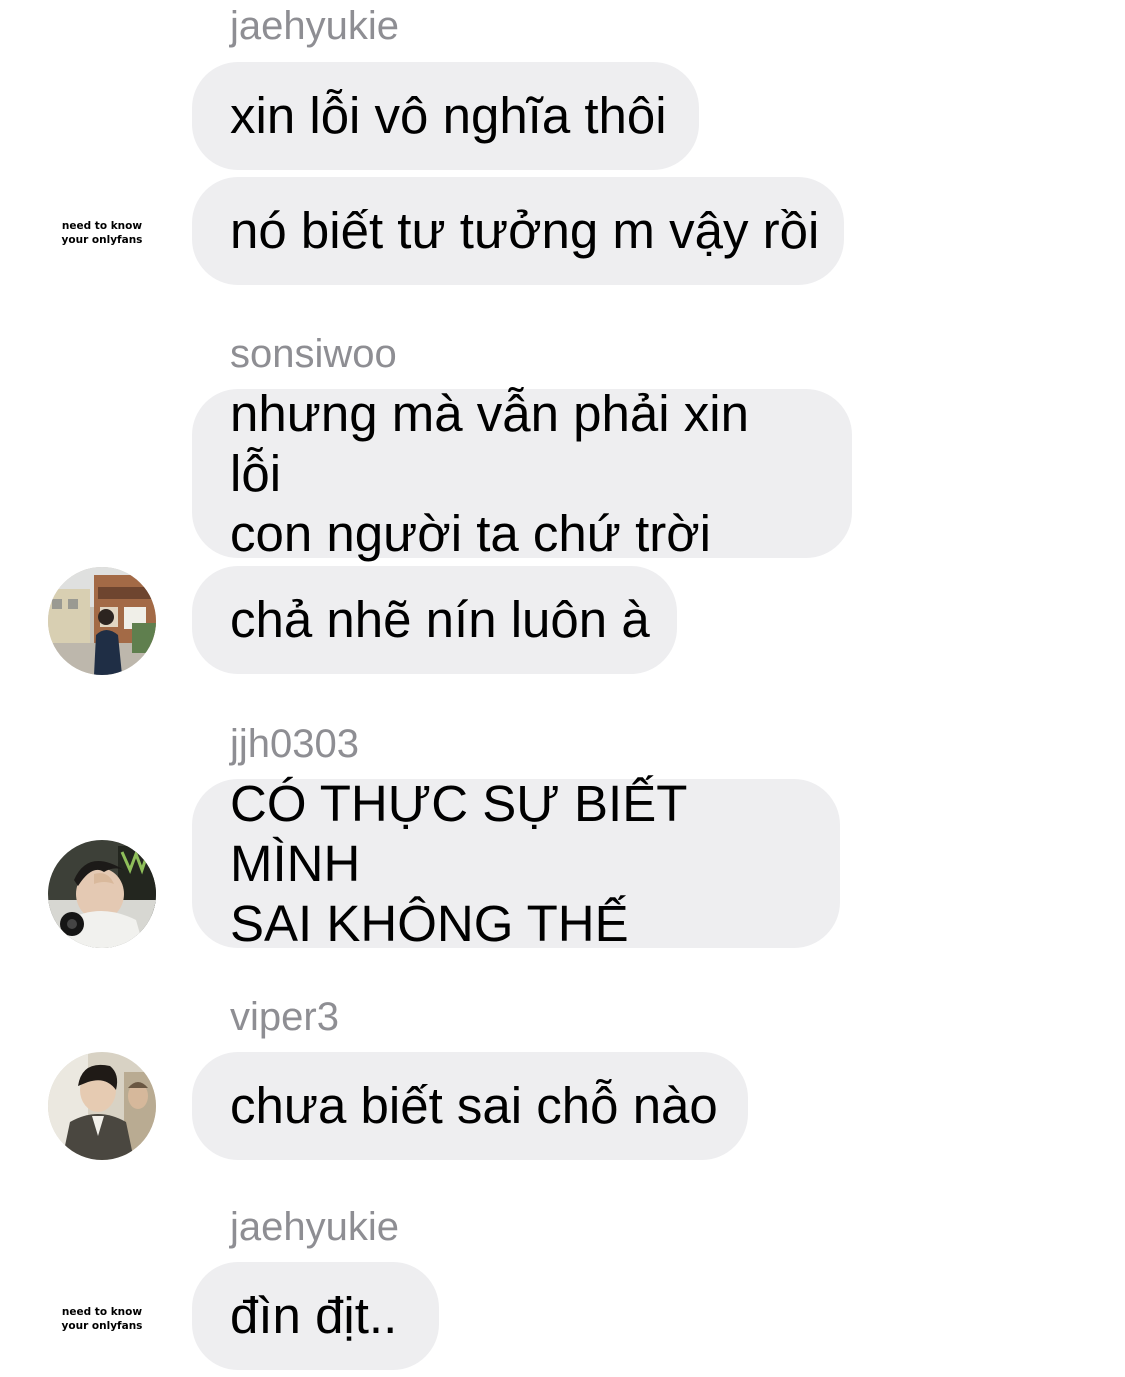 Image resolution: width=1125 pixels, height=1377 pixels. I want to click on sender-name: viper3, so click(284, 1017).